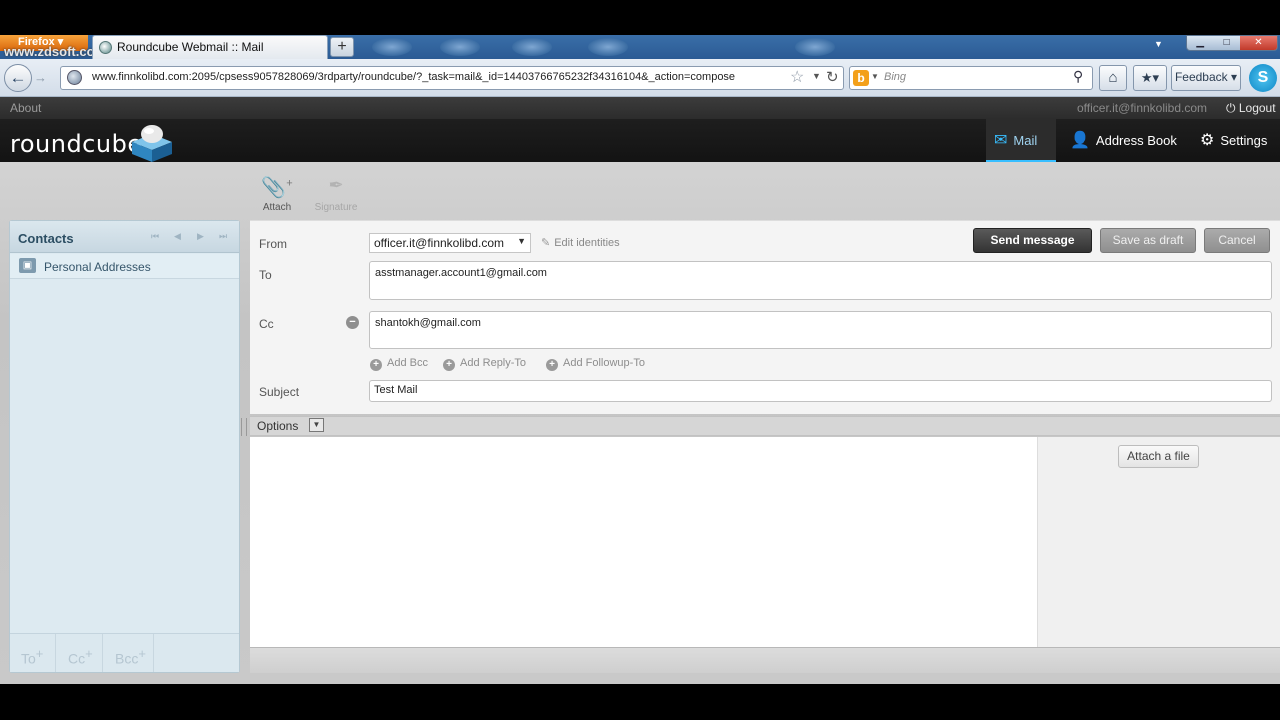  Describe the element at coordinates (277, 188) in the screenshot. I see `paperclip-icon: 📎+` at that location.